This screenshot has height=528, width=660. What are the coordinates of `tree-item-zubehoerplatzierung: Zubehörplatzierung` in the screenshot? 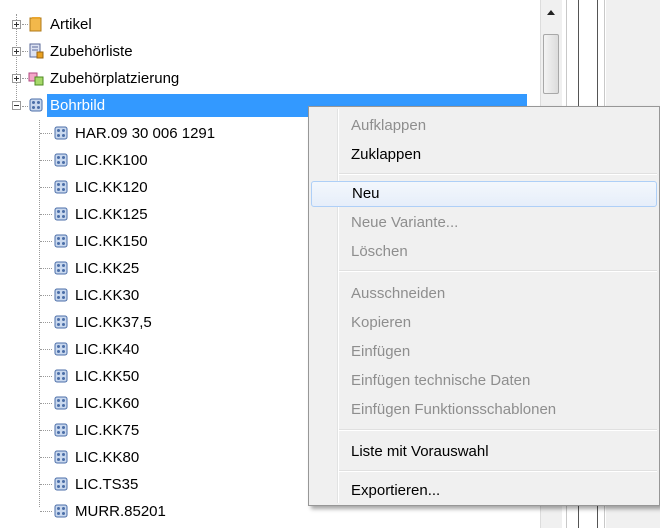 It's located at (150, 78).